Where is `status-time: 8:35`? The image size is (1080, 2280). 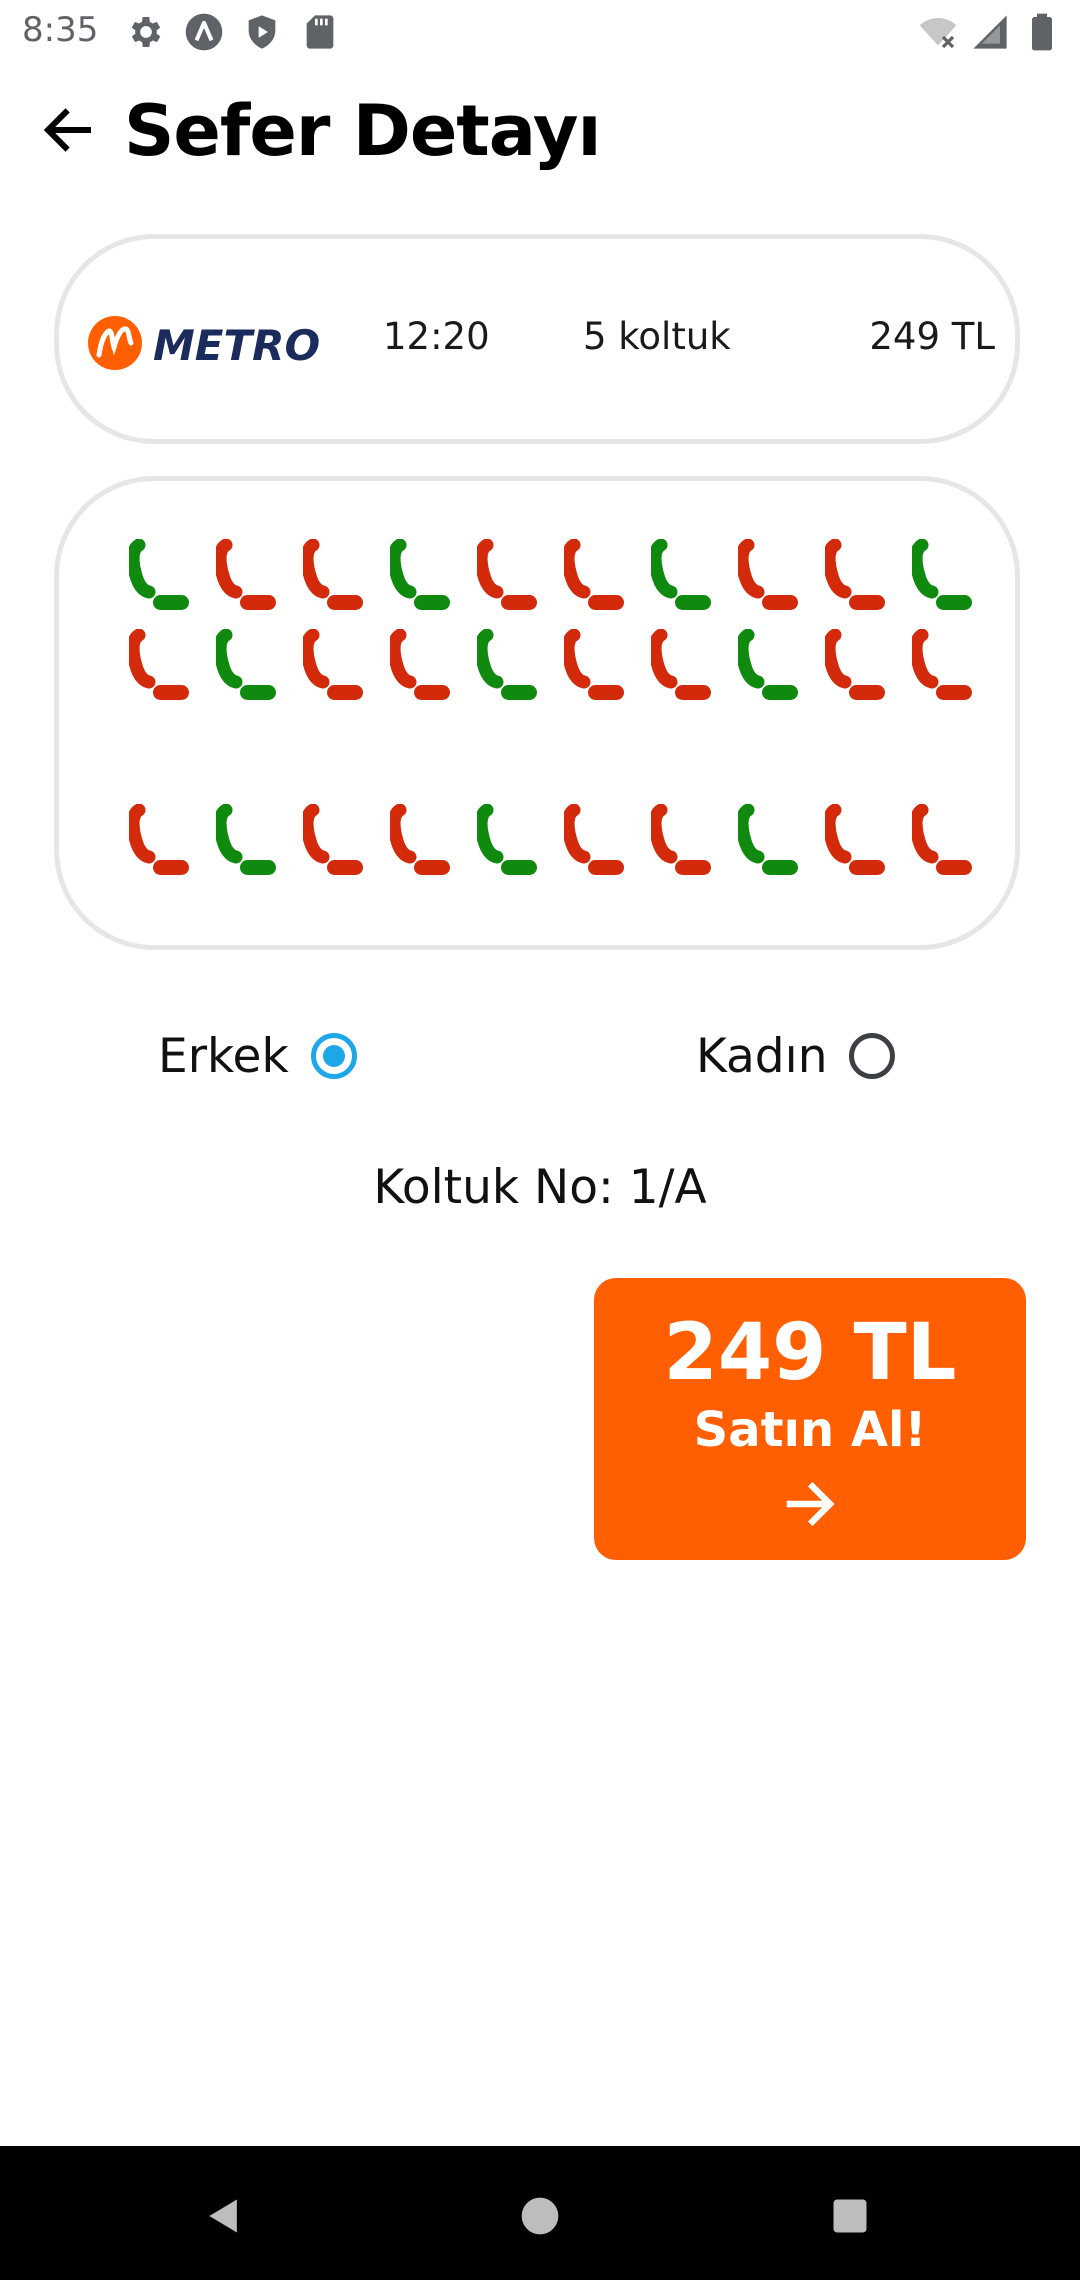 status-time: 8:35 is located at coordinates (60, 30).